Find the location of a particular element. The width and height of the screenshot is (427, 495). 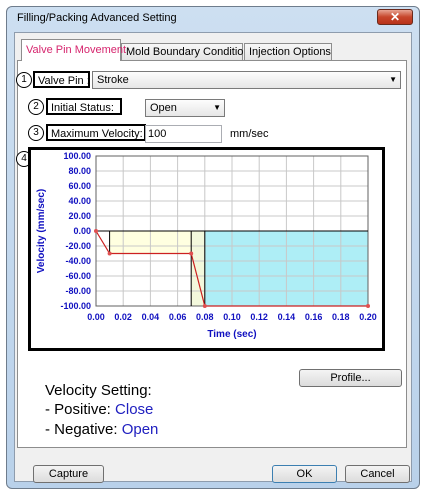

y-tick-label: 100.00 is located at coordinates (77, 156).